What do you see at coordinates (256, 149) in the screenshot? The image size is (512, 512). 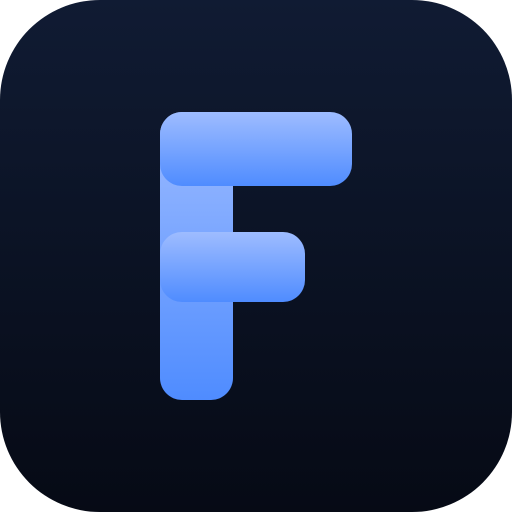 I see `letter-f-top-bar` at bounding box center [256, 149].